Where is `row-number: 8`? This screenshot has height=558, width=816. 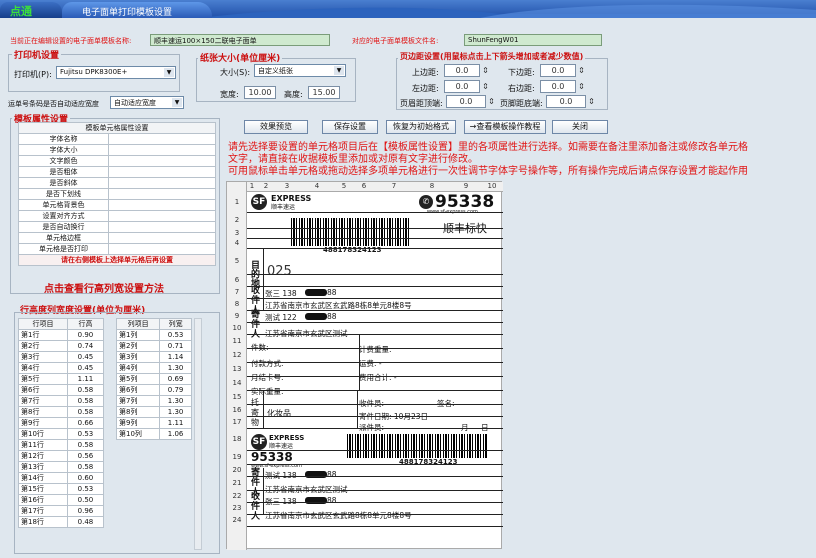 row-number: 8 is located at coordinates (237, 304).